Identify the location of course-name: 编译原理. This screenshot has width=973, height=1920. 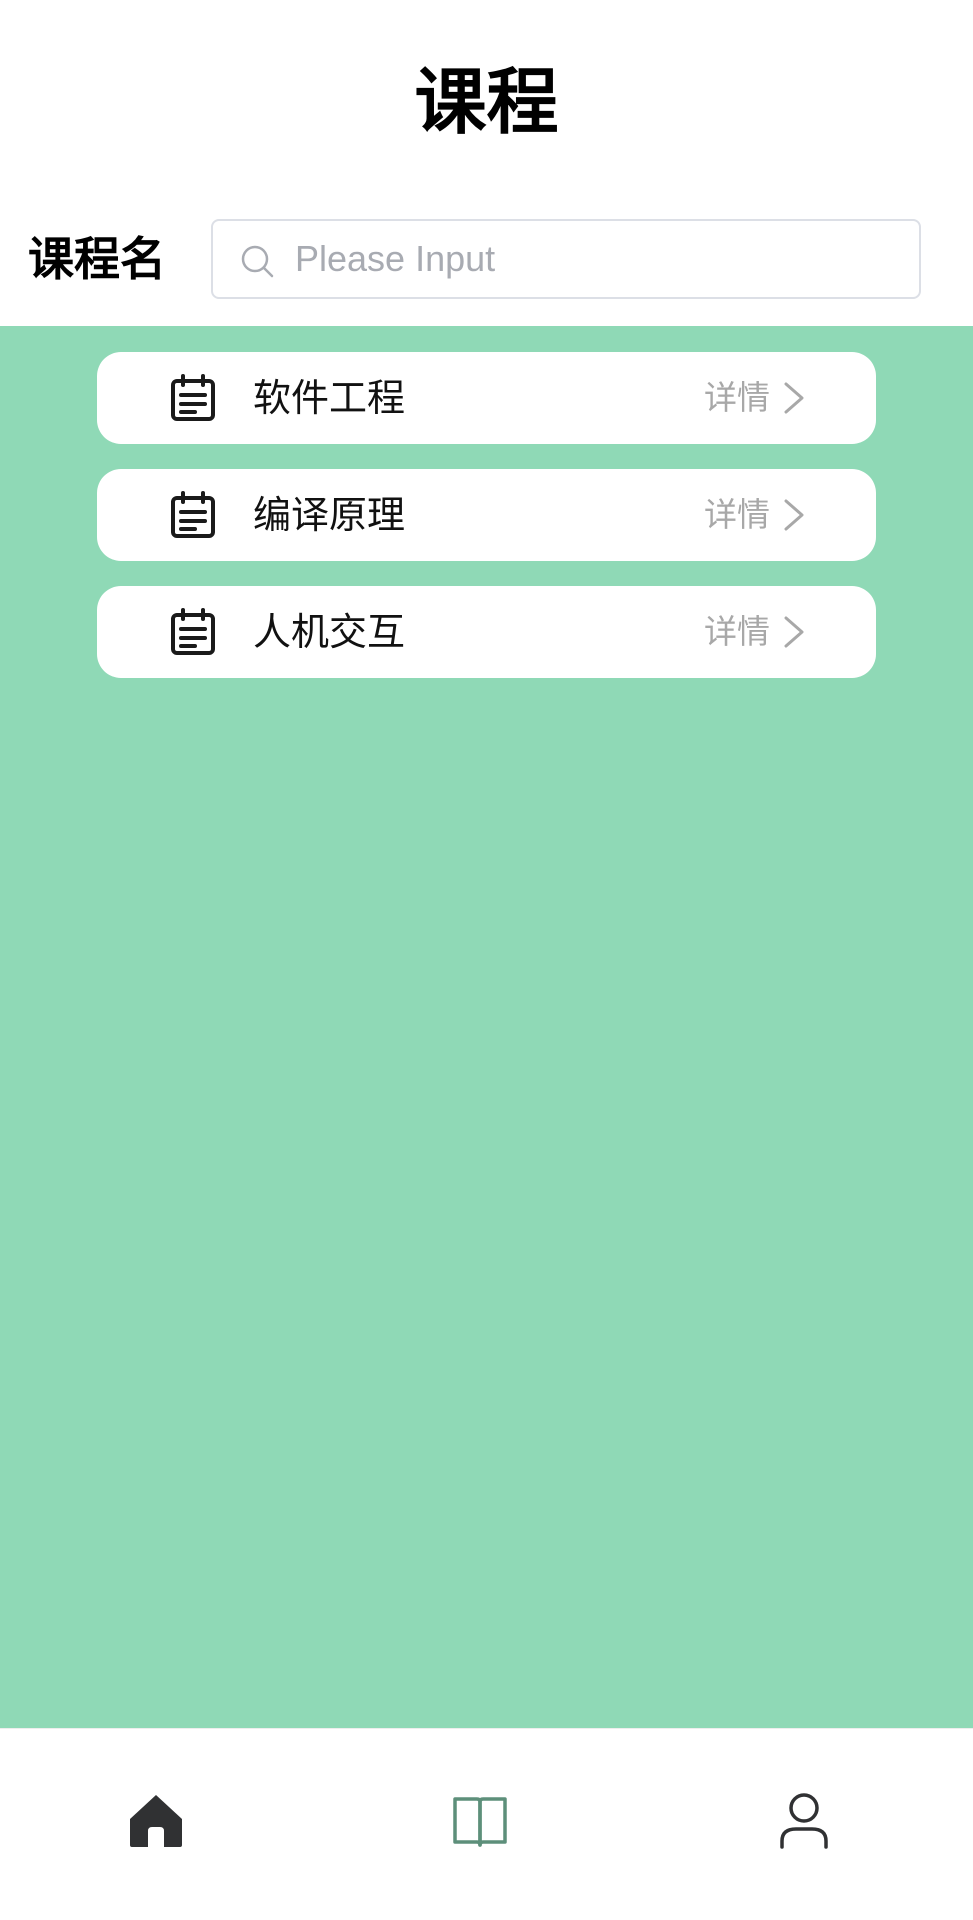
(329, 515).